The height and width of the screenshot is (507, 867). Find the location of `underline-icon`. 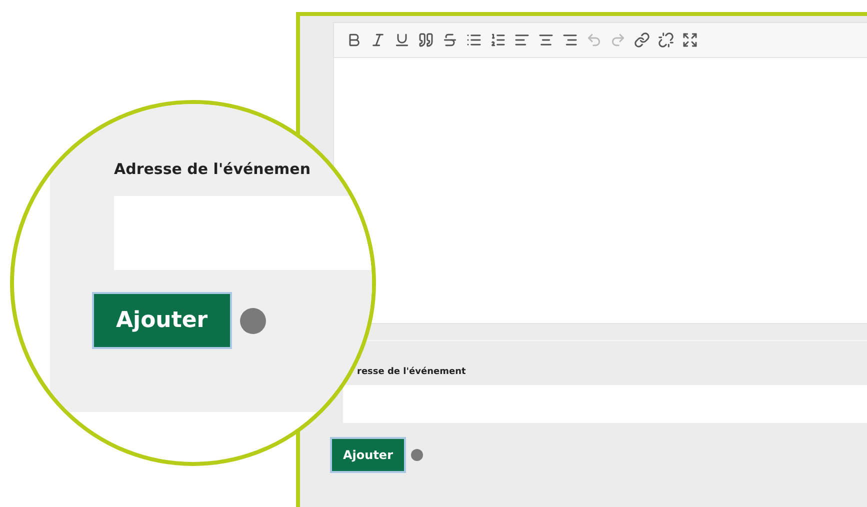

underline-icon is located at coordinates (402, 40).